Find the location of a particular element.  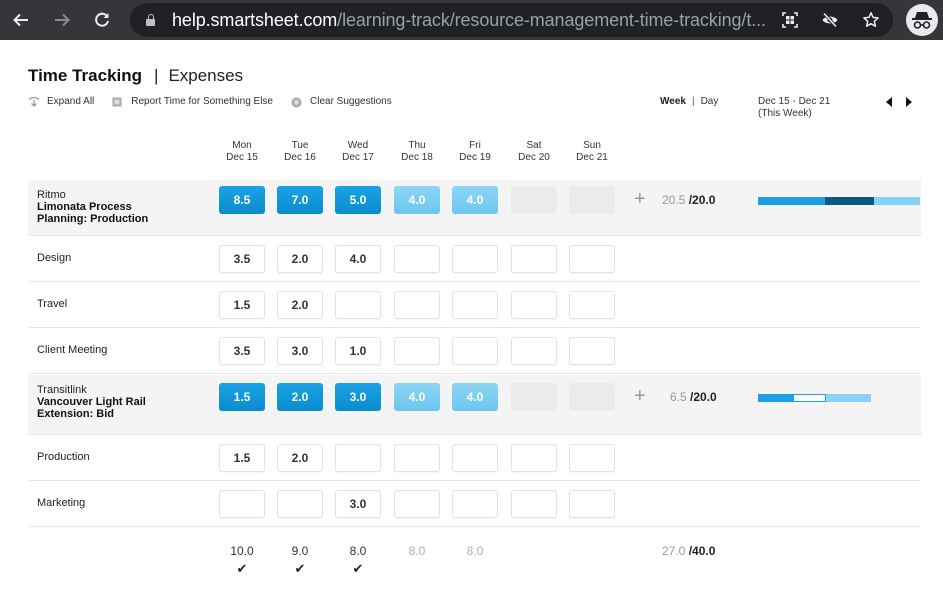

client-name: Ritmo is located at coordinates (51, 195).